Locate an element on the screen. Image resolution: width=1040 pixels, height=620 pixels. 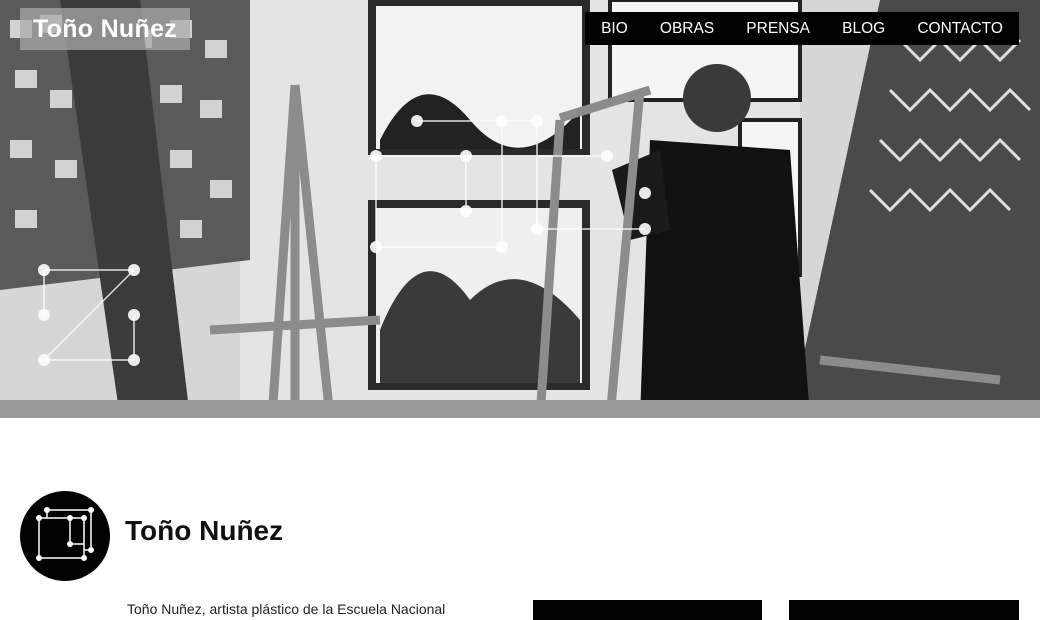
avatar is located at coordinates (65, 536).